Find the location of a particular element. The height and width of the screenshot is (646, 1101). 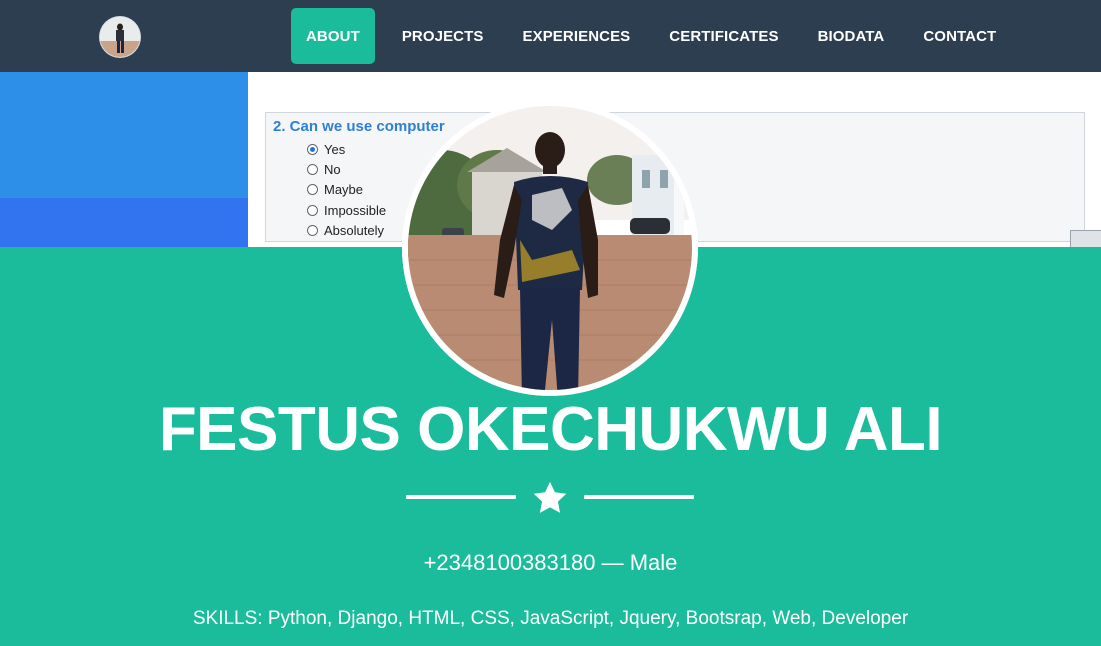

profile-name: FESTUS OKECHUKWU ALI is located at coordinates (550, 429).